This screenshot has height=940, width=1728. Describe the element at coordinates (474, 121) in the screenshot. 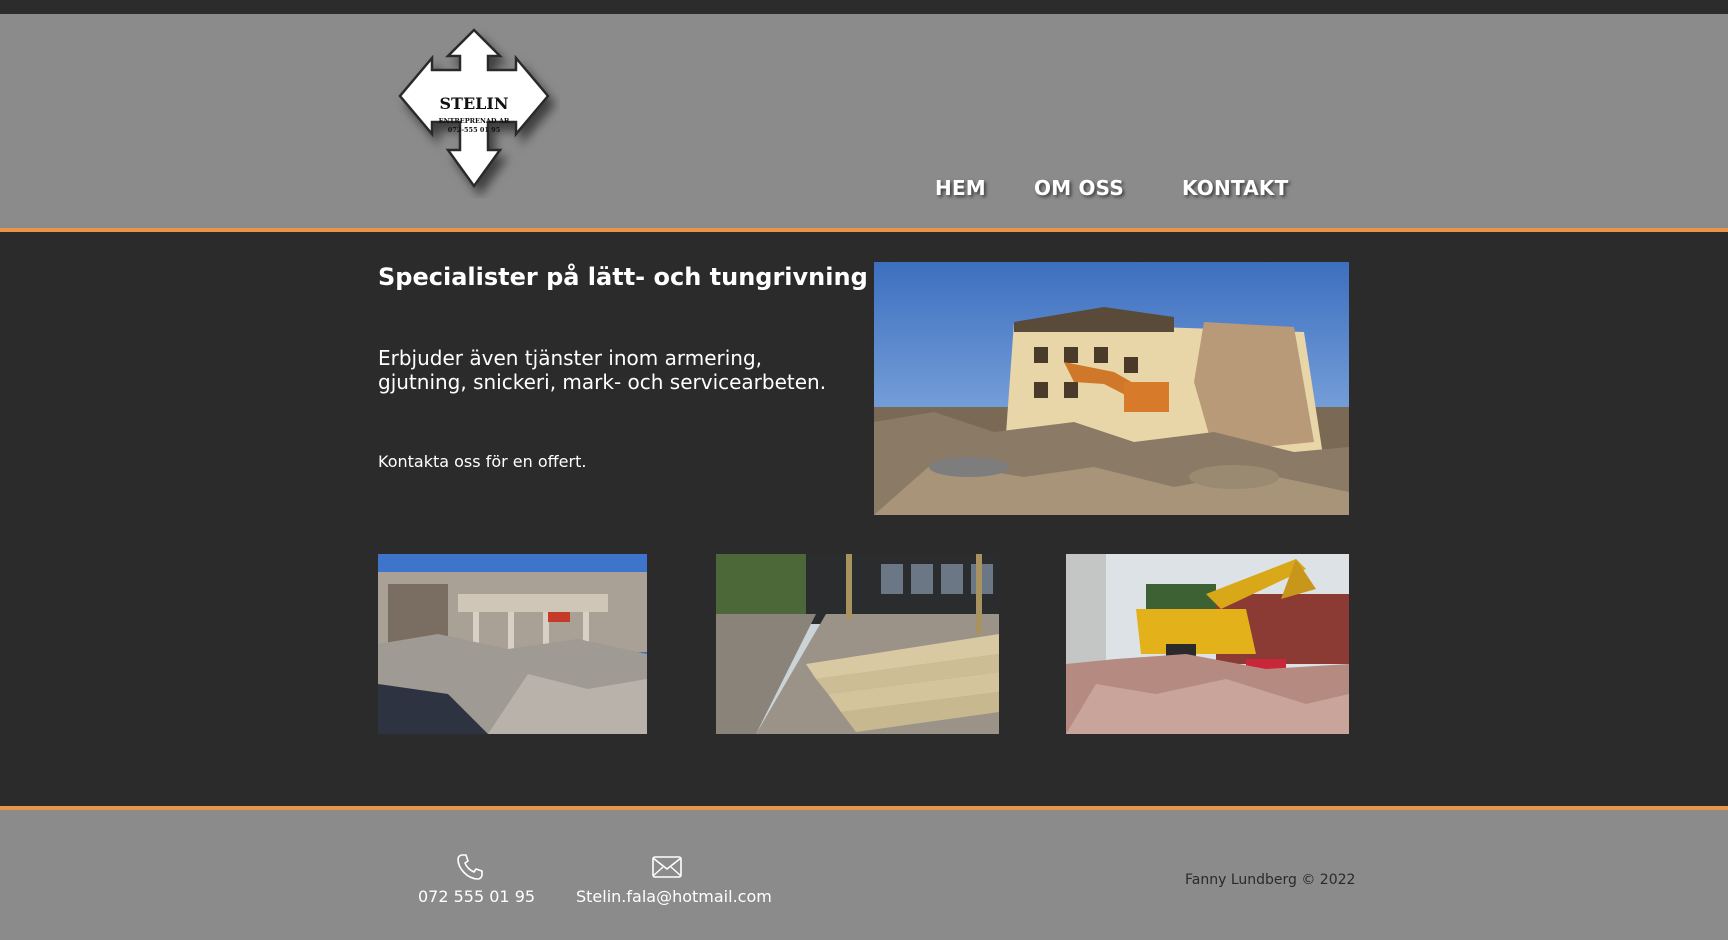

I see `logo-subtitle: ENTREPRENAD AB` at that location.